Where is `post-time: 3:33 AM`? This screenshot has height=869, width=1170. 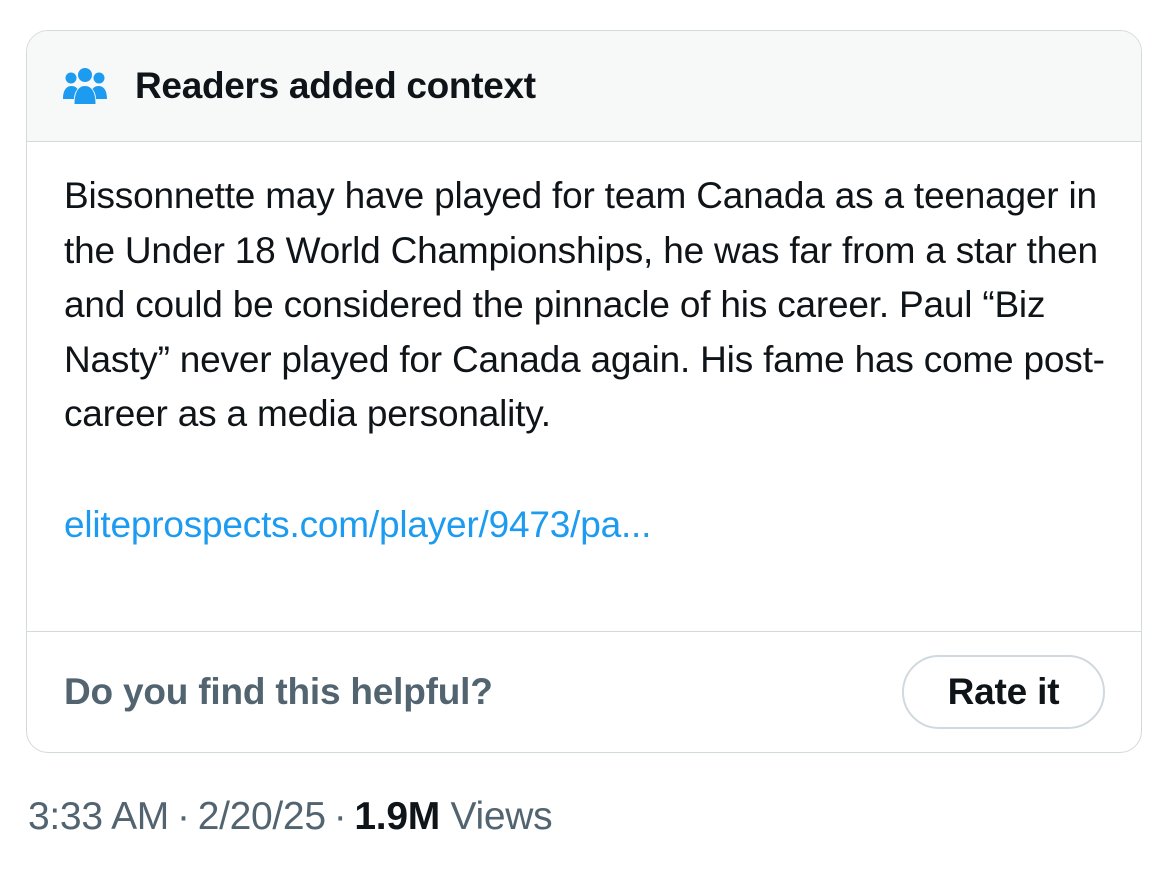
post-time: 3:33 AM is located at coordinates (98, 816).